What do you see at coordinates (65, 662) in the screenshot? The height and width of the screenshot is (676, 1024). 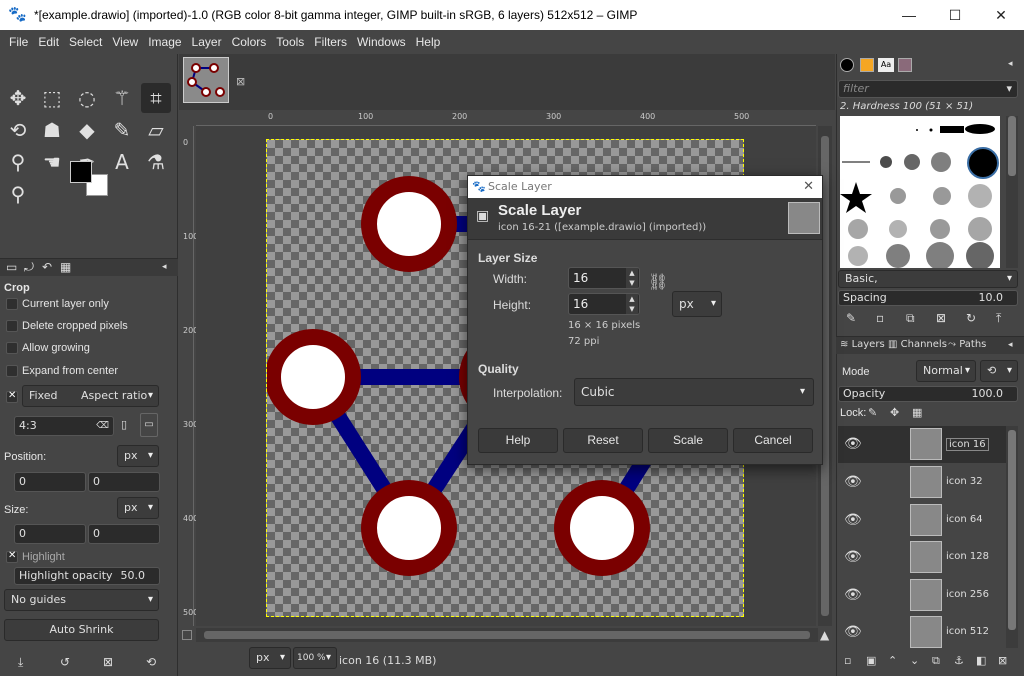 I see `restore-options-icon: ↺` at bounding box center [65, 662].